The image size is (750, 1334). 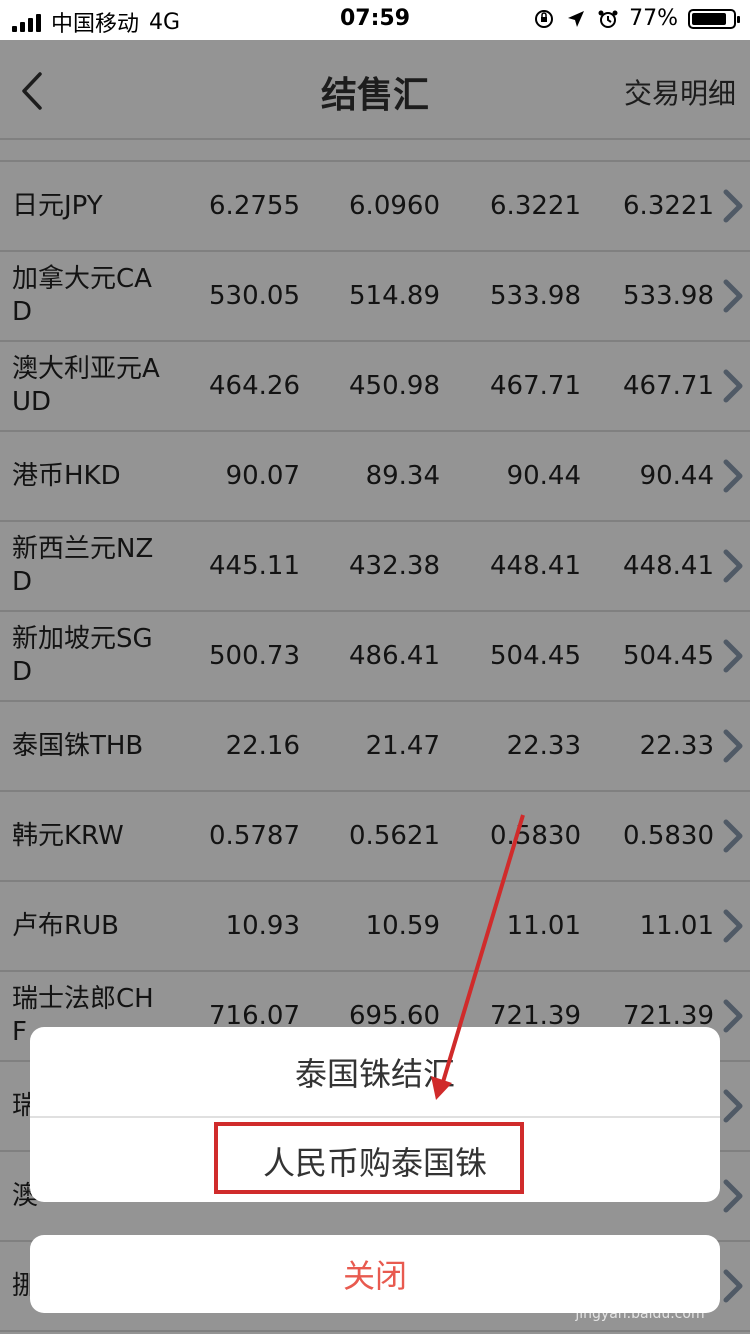 What do you see at coordinates (375, 1072) in the screenshot?
I see `thb-settlement-option: 泰国铢结汇` at bounding box center [375, 1072].